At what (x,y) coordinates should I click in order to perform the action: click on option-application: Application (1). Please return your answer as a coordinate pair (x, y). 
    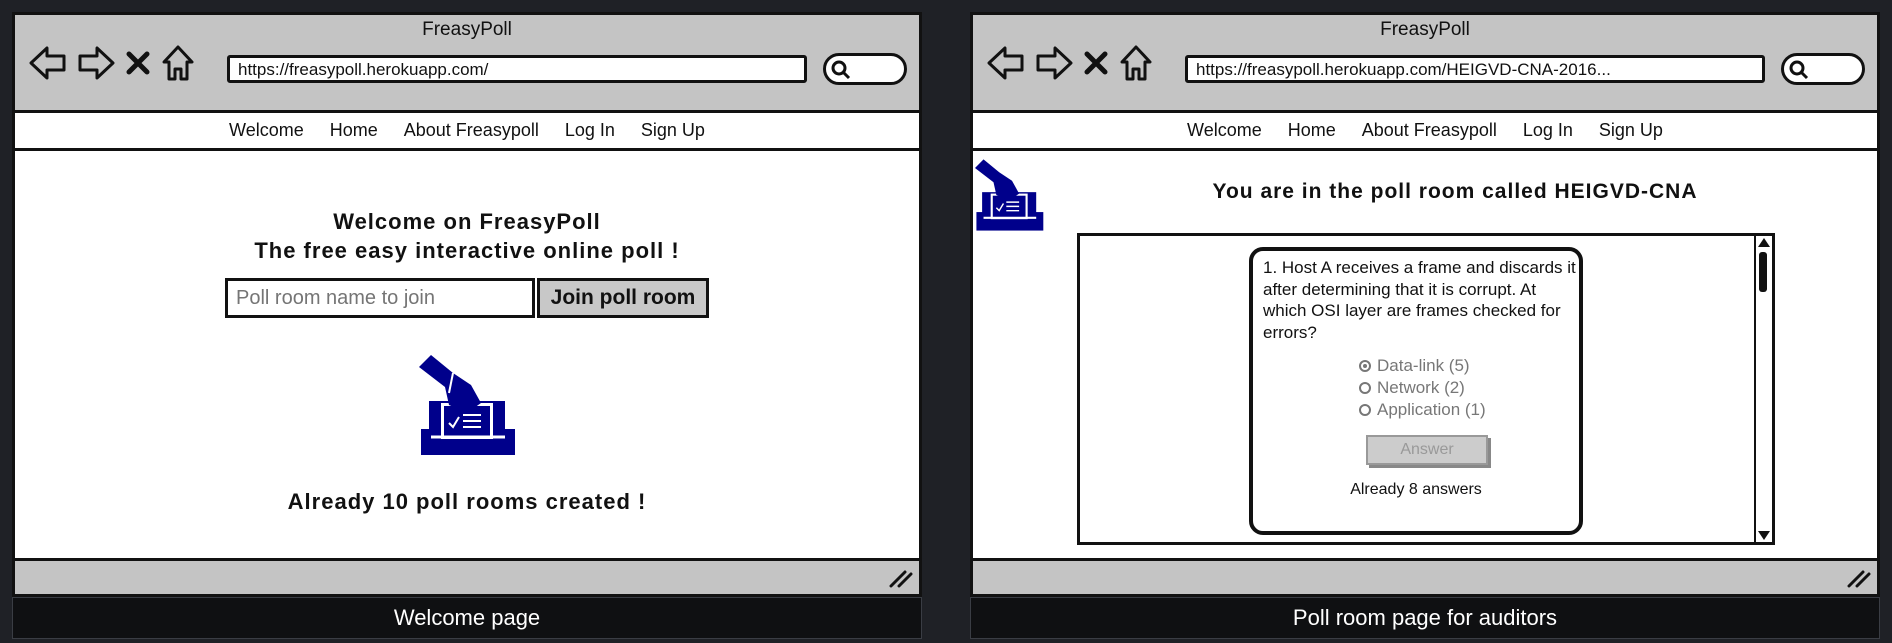
    Looking at the image, I should click on (1464, 410).